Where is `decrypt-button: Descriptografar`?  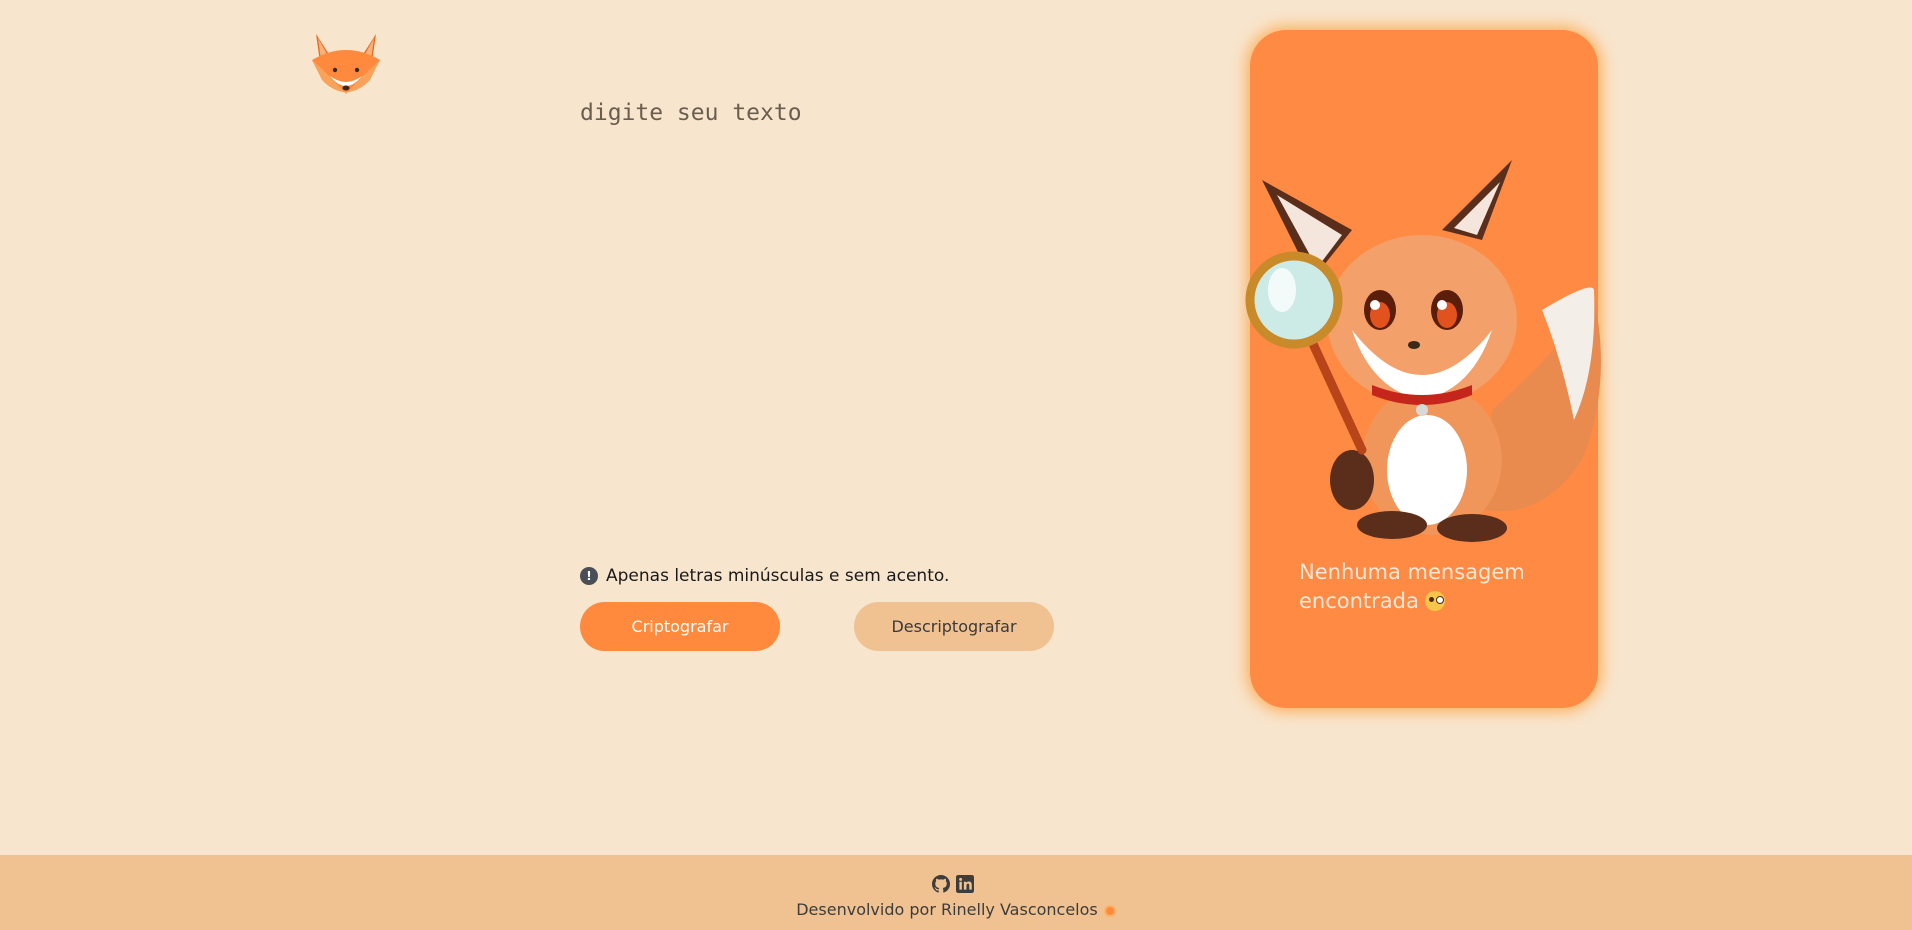 decrypt-button: Descriptografar is located at coordinates (954, 626).